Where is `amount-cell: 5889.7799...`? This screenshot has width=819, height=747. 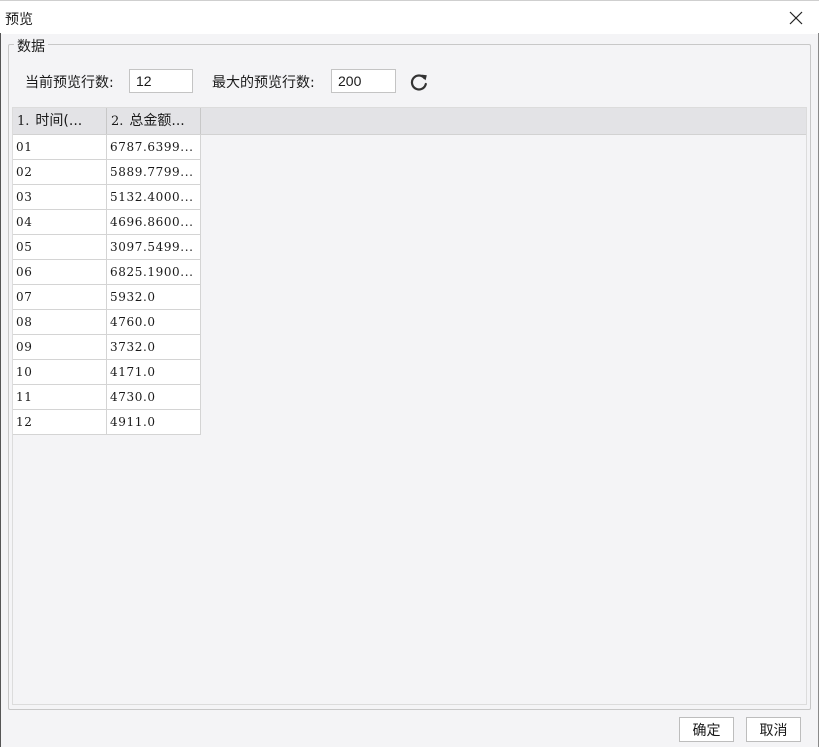 amount-cell: 5889.7799... is located at coordinates (154, 172).